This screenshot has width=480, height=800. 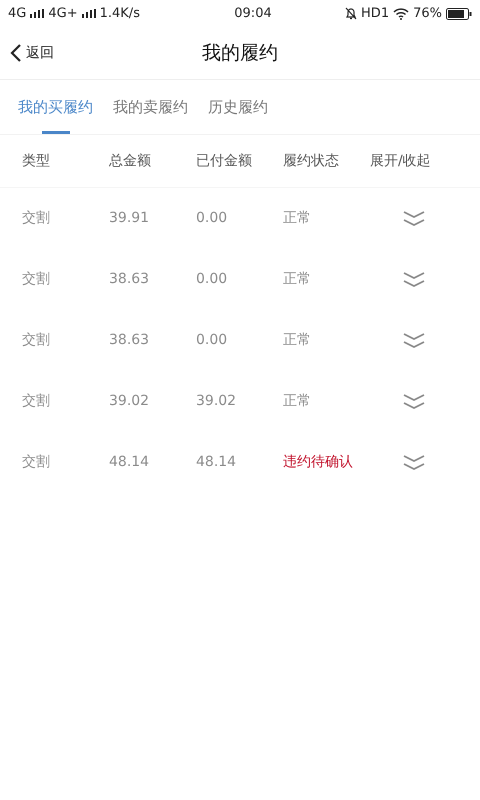 What do you see at coordinates (401, 161) in the screenshot?
I see `column-header: 展开/收起` at bounding box center [401, 161].